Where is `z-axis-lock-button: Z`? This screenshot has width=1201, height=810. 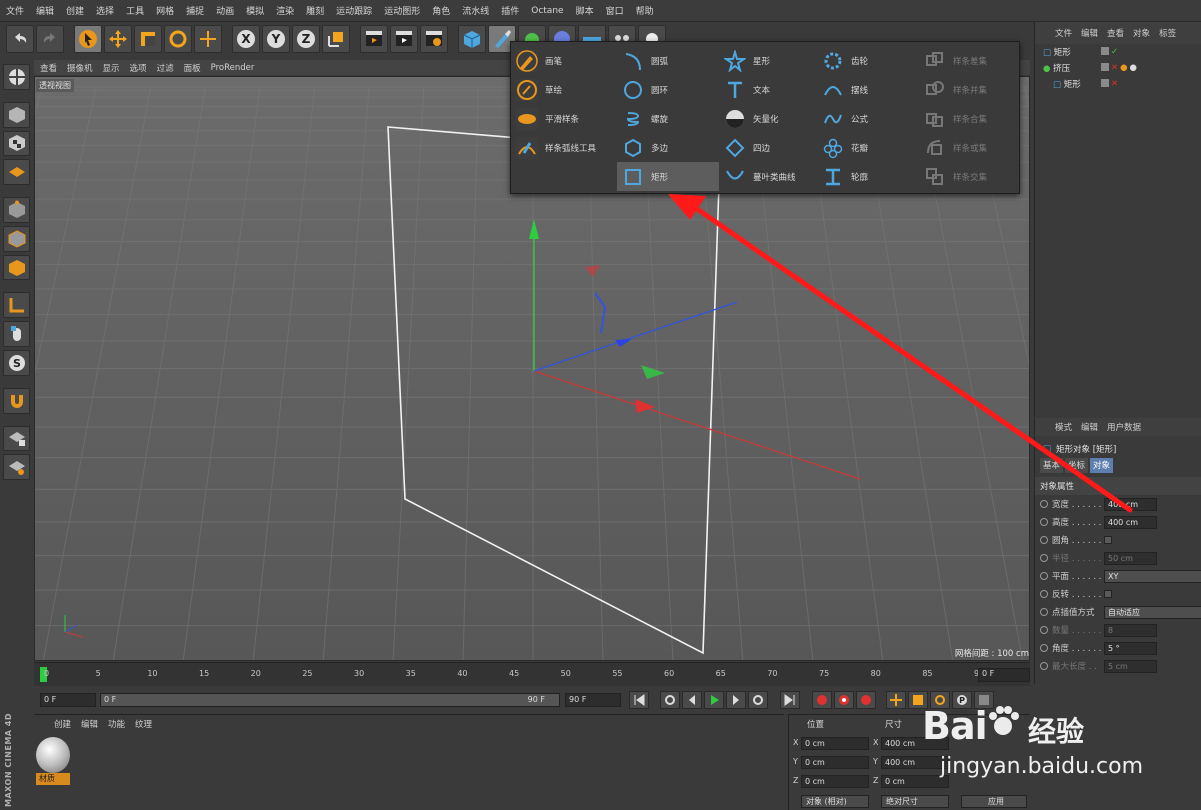
z-axis-lock-button: Z is located at coordinates (306, 39).